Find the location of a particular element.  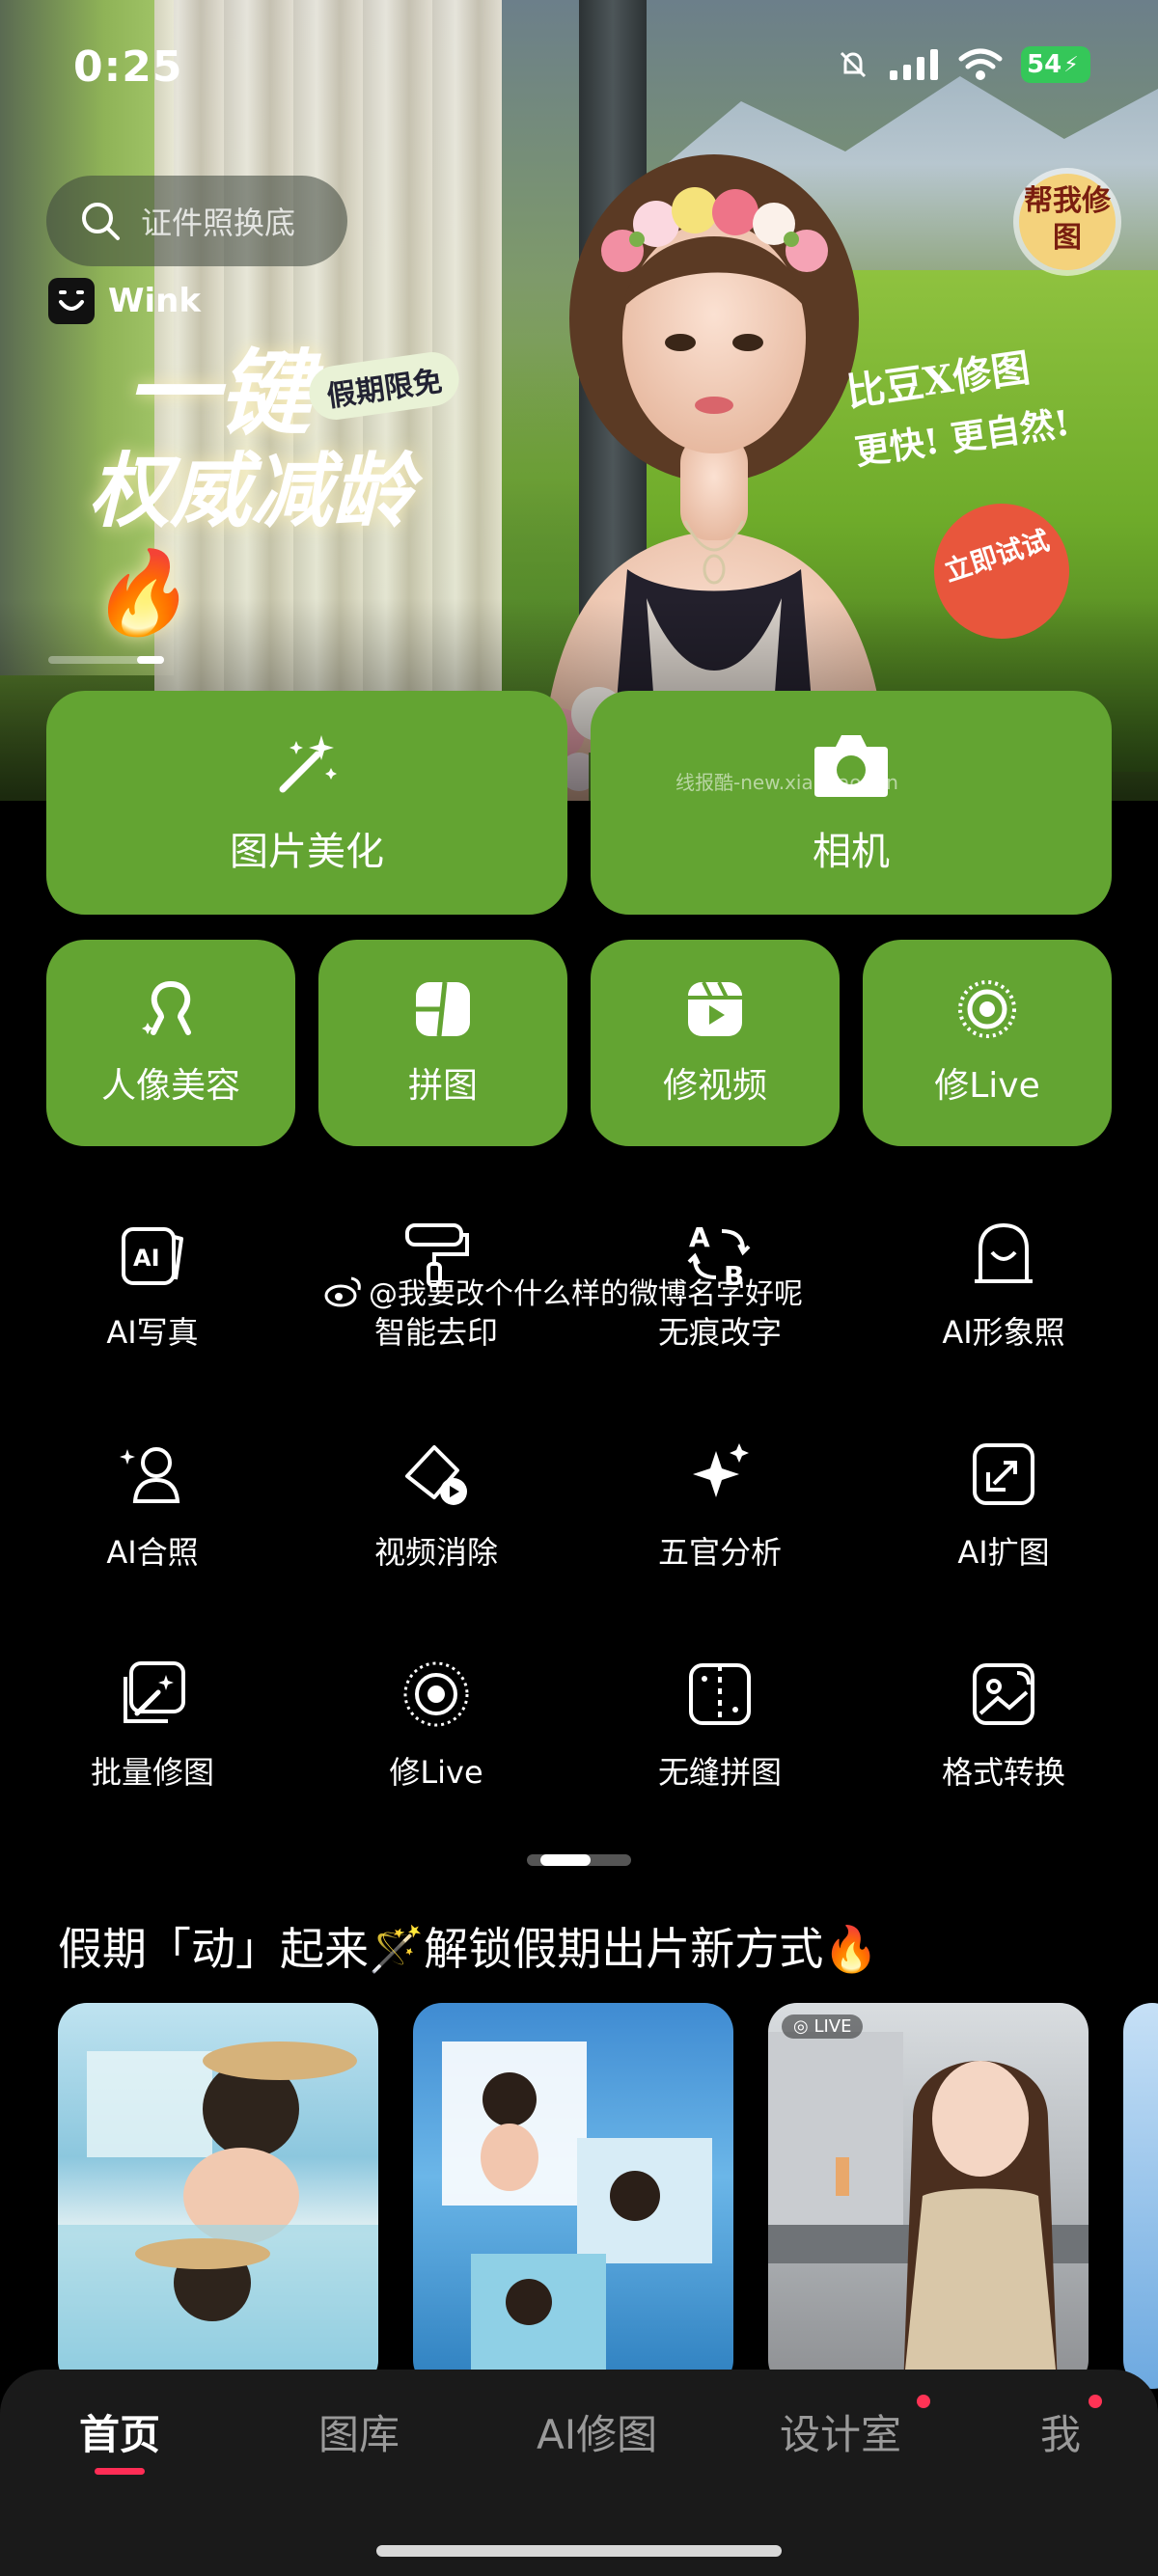

tool-ai-group-photo: AI合照 is located at coordinates (152, 1520).